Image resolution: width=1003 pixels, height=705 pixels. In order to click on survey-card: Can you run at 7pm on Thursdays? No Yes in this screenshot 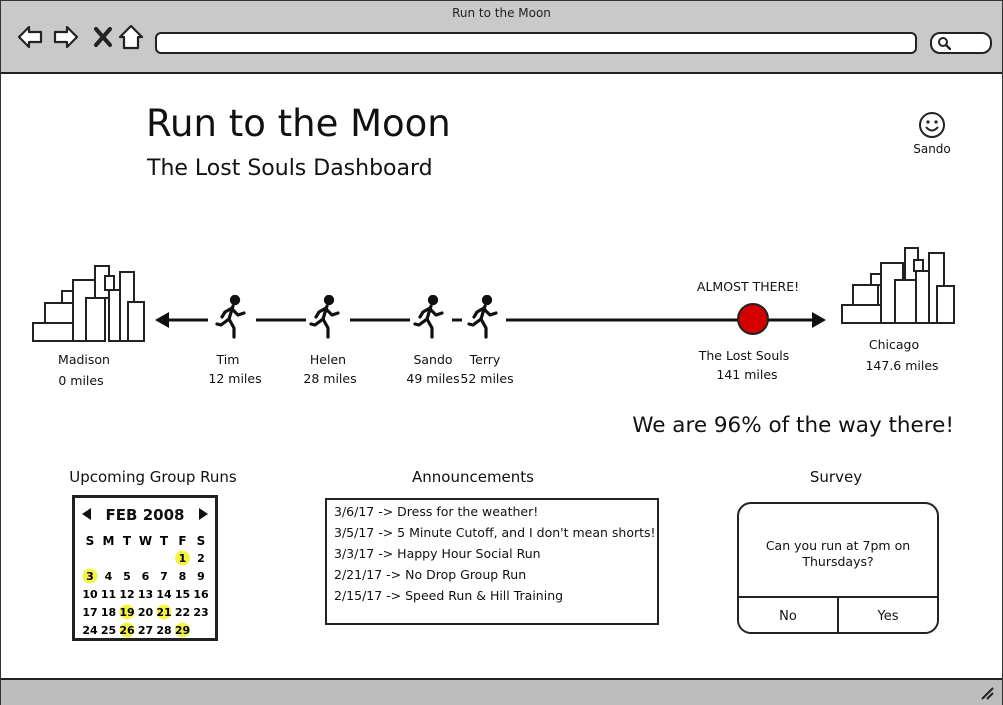, I will do `click(838, 568)`.